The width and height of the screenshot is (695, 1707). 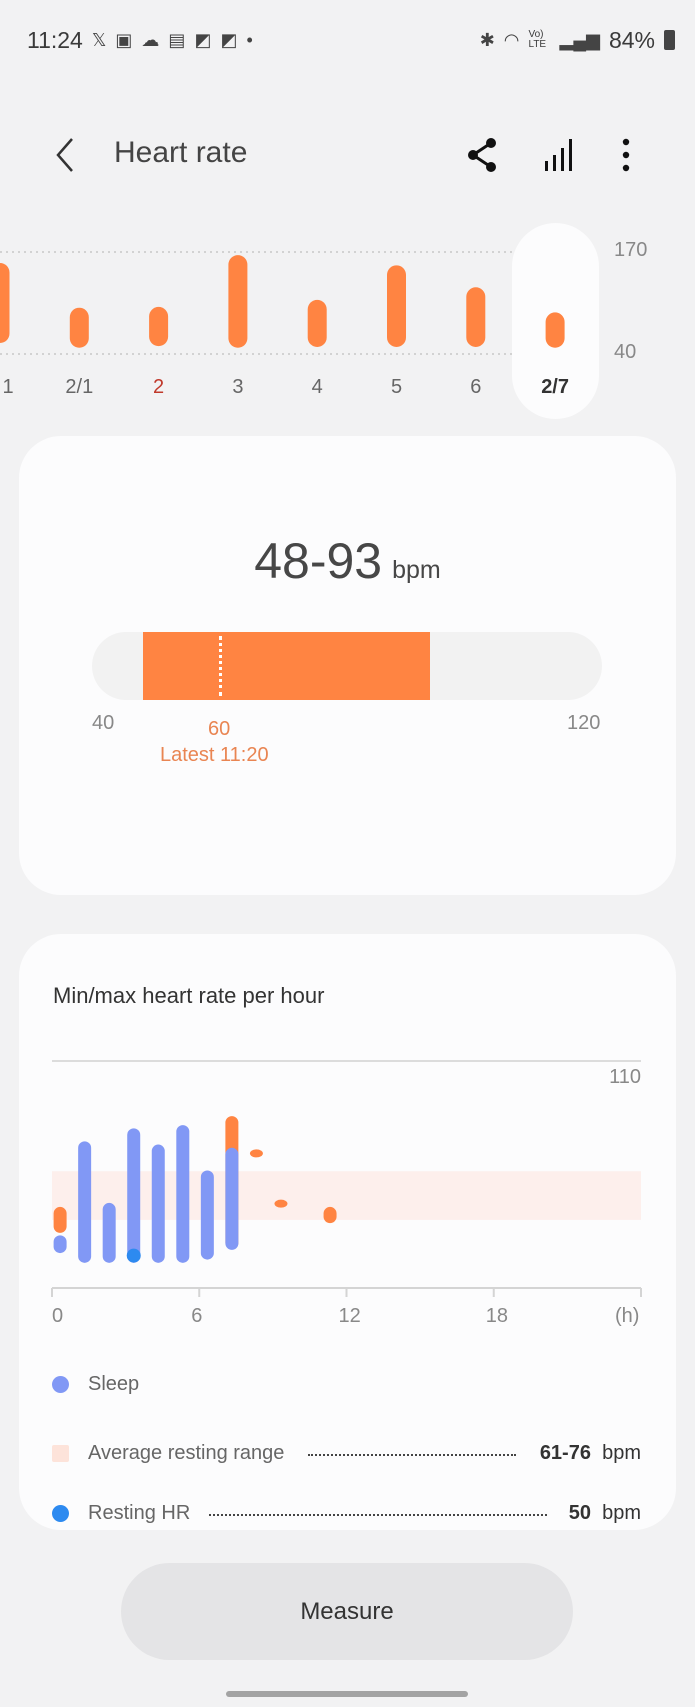 What do you see at coordinates (626, 155) in the screenshot?
I see `more-icon` at bounding box center [626, 155].